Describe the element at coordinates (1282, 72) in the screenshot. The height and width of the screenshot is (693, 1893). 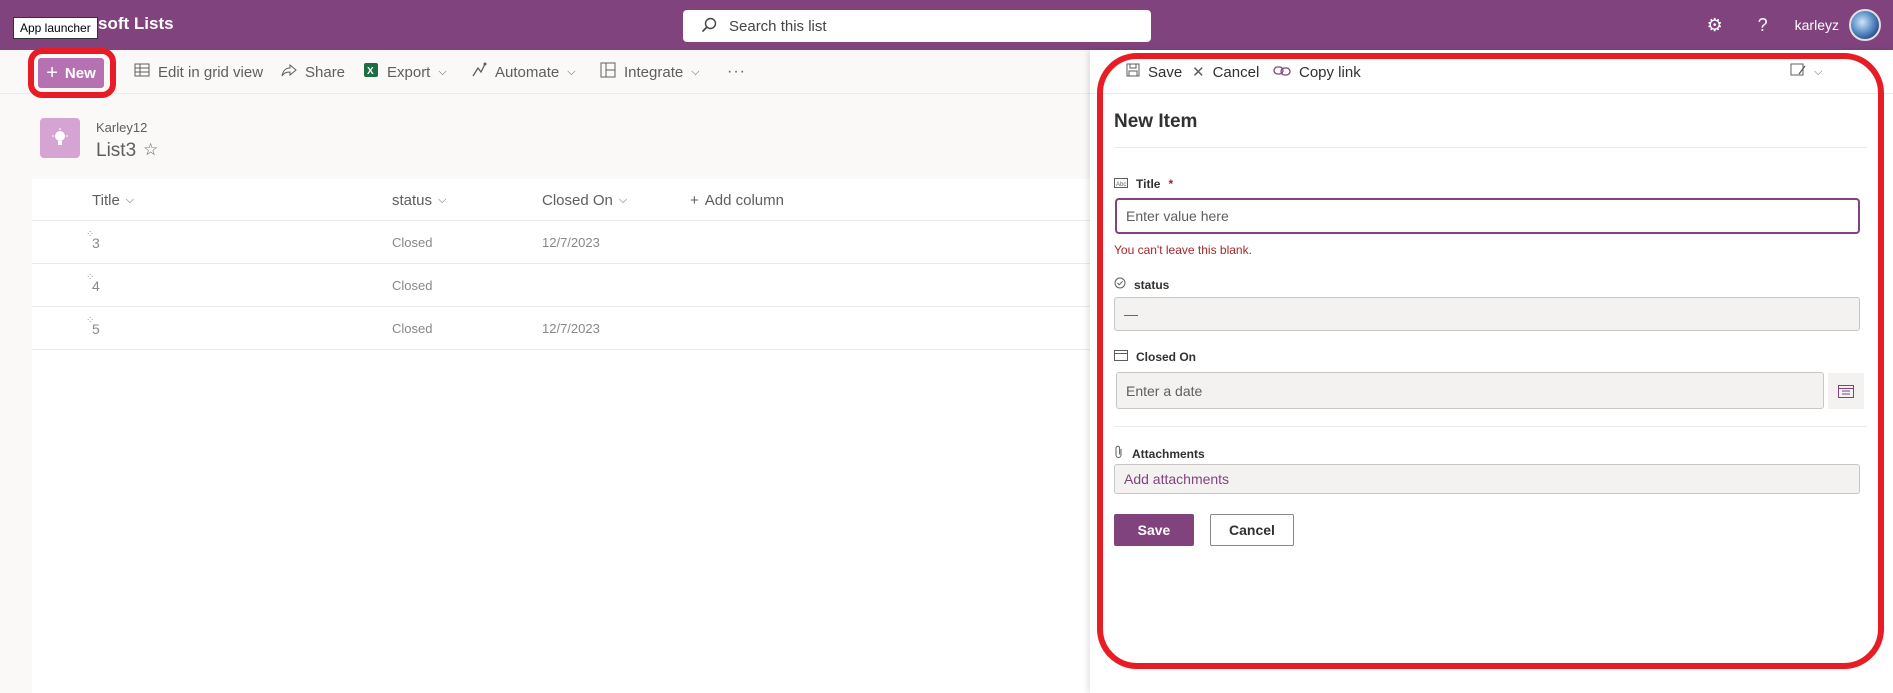
I see `link-icon` at that location.